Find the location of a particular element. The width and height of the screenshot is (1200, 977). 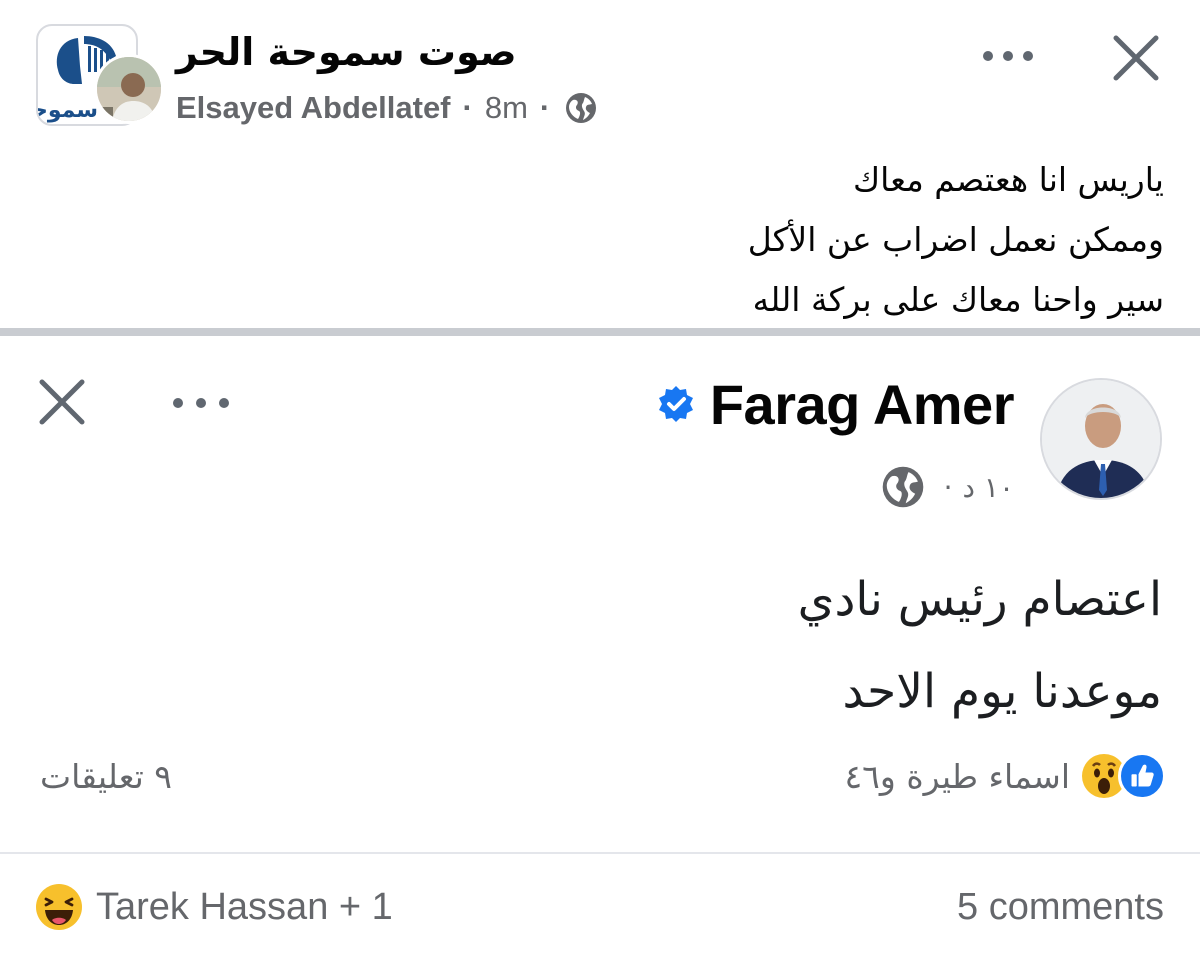

shared-text-line: اعتصام رئيس نادي is located at coordinates (979, 599).